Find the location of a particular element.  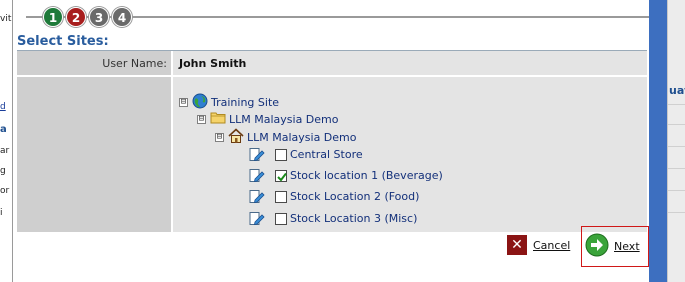

tree-node-region: ⊟ LLM Malaysia Demo is located at coordinates (268, 119).